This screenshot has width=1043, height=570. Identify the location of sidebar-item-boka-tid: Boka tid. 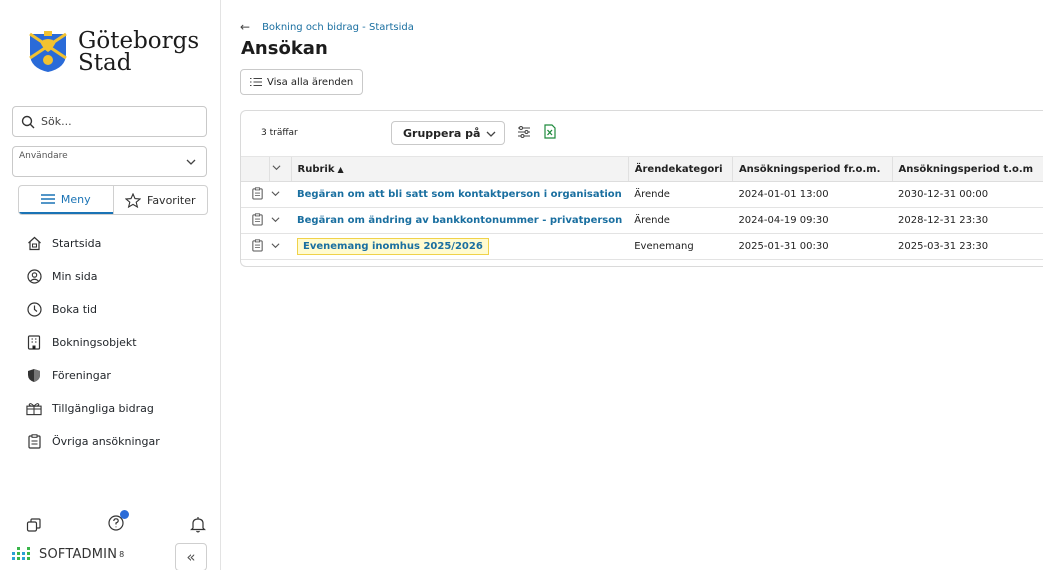
(93, 309).